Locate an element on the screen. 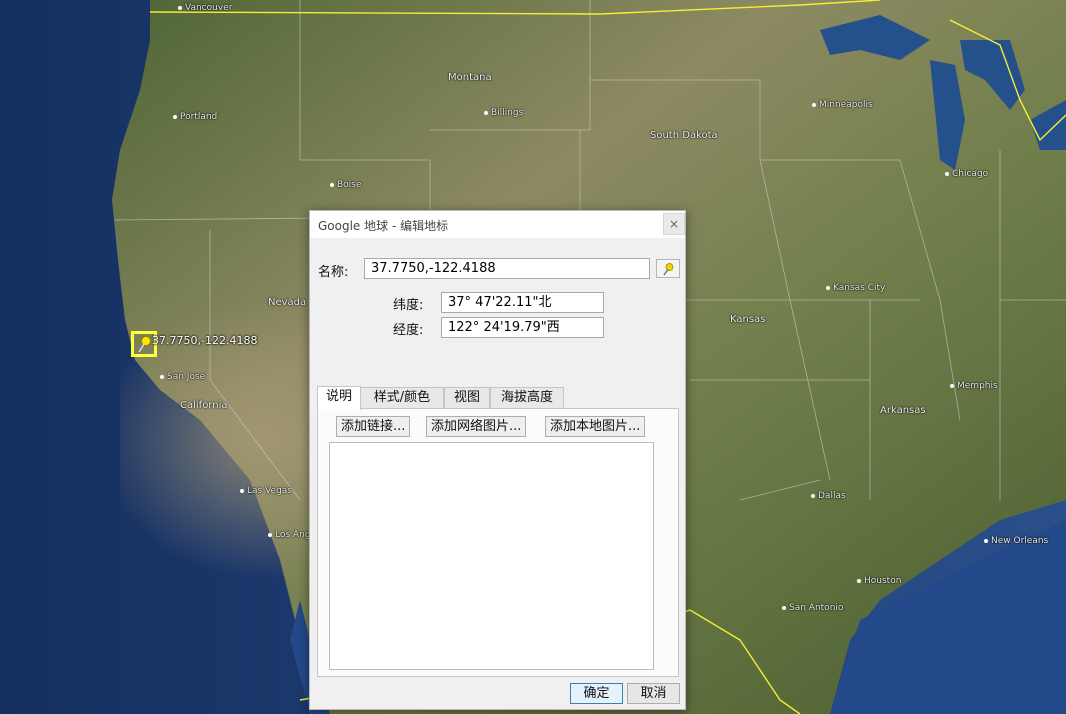  map-city-label: Kansas City is located at coordinates (855, 288).